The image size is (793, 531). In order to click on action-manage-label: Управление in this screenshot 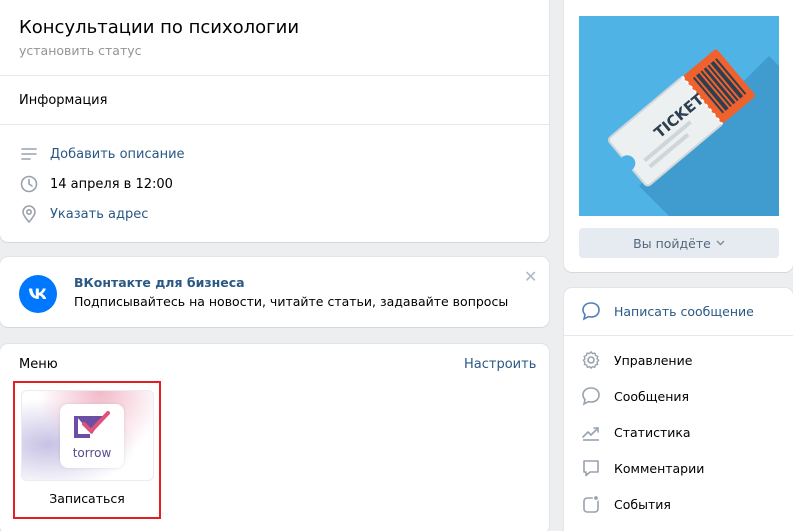, I will do `click(653, 360)`.